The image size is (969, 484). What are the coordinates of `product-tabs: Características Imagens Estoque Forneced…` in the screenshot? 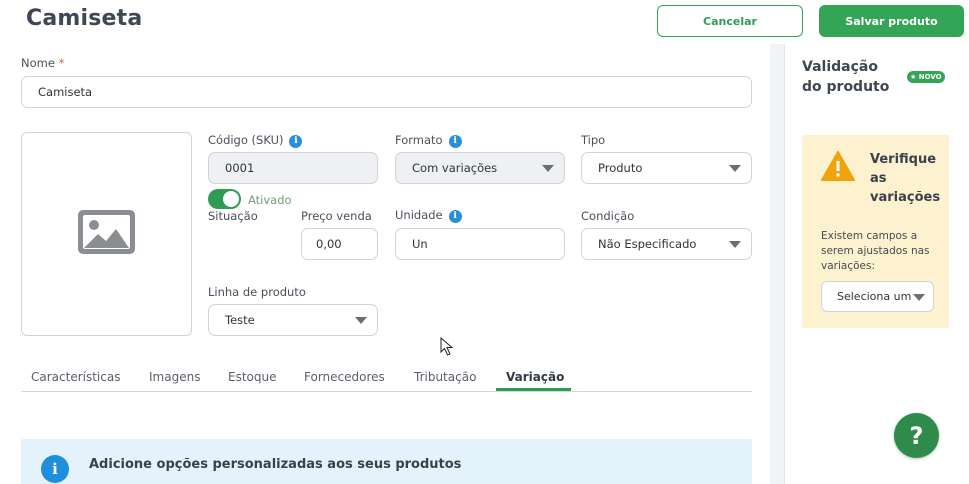 It's located at (386, 379).